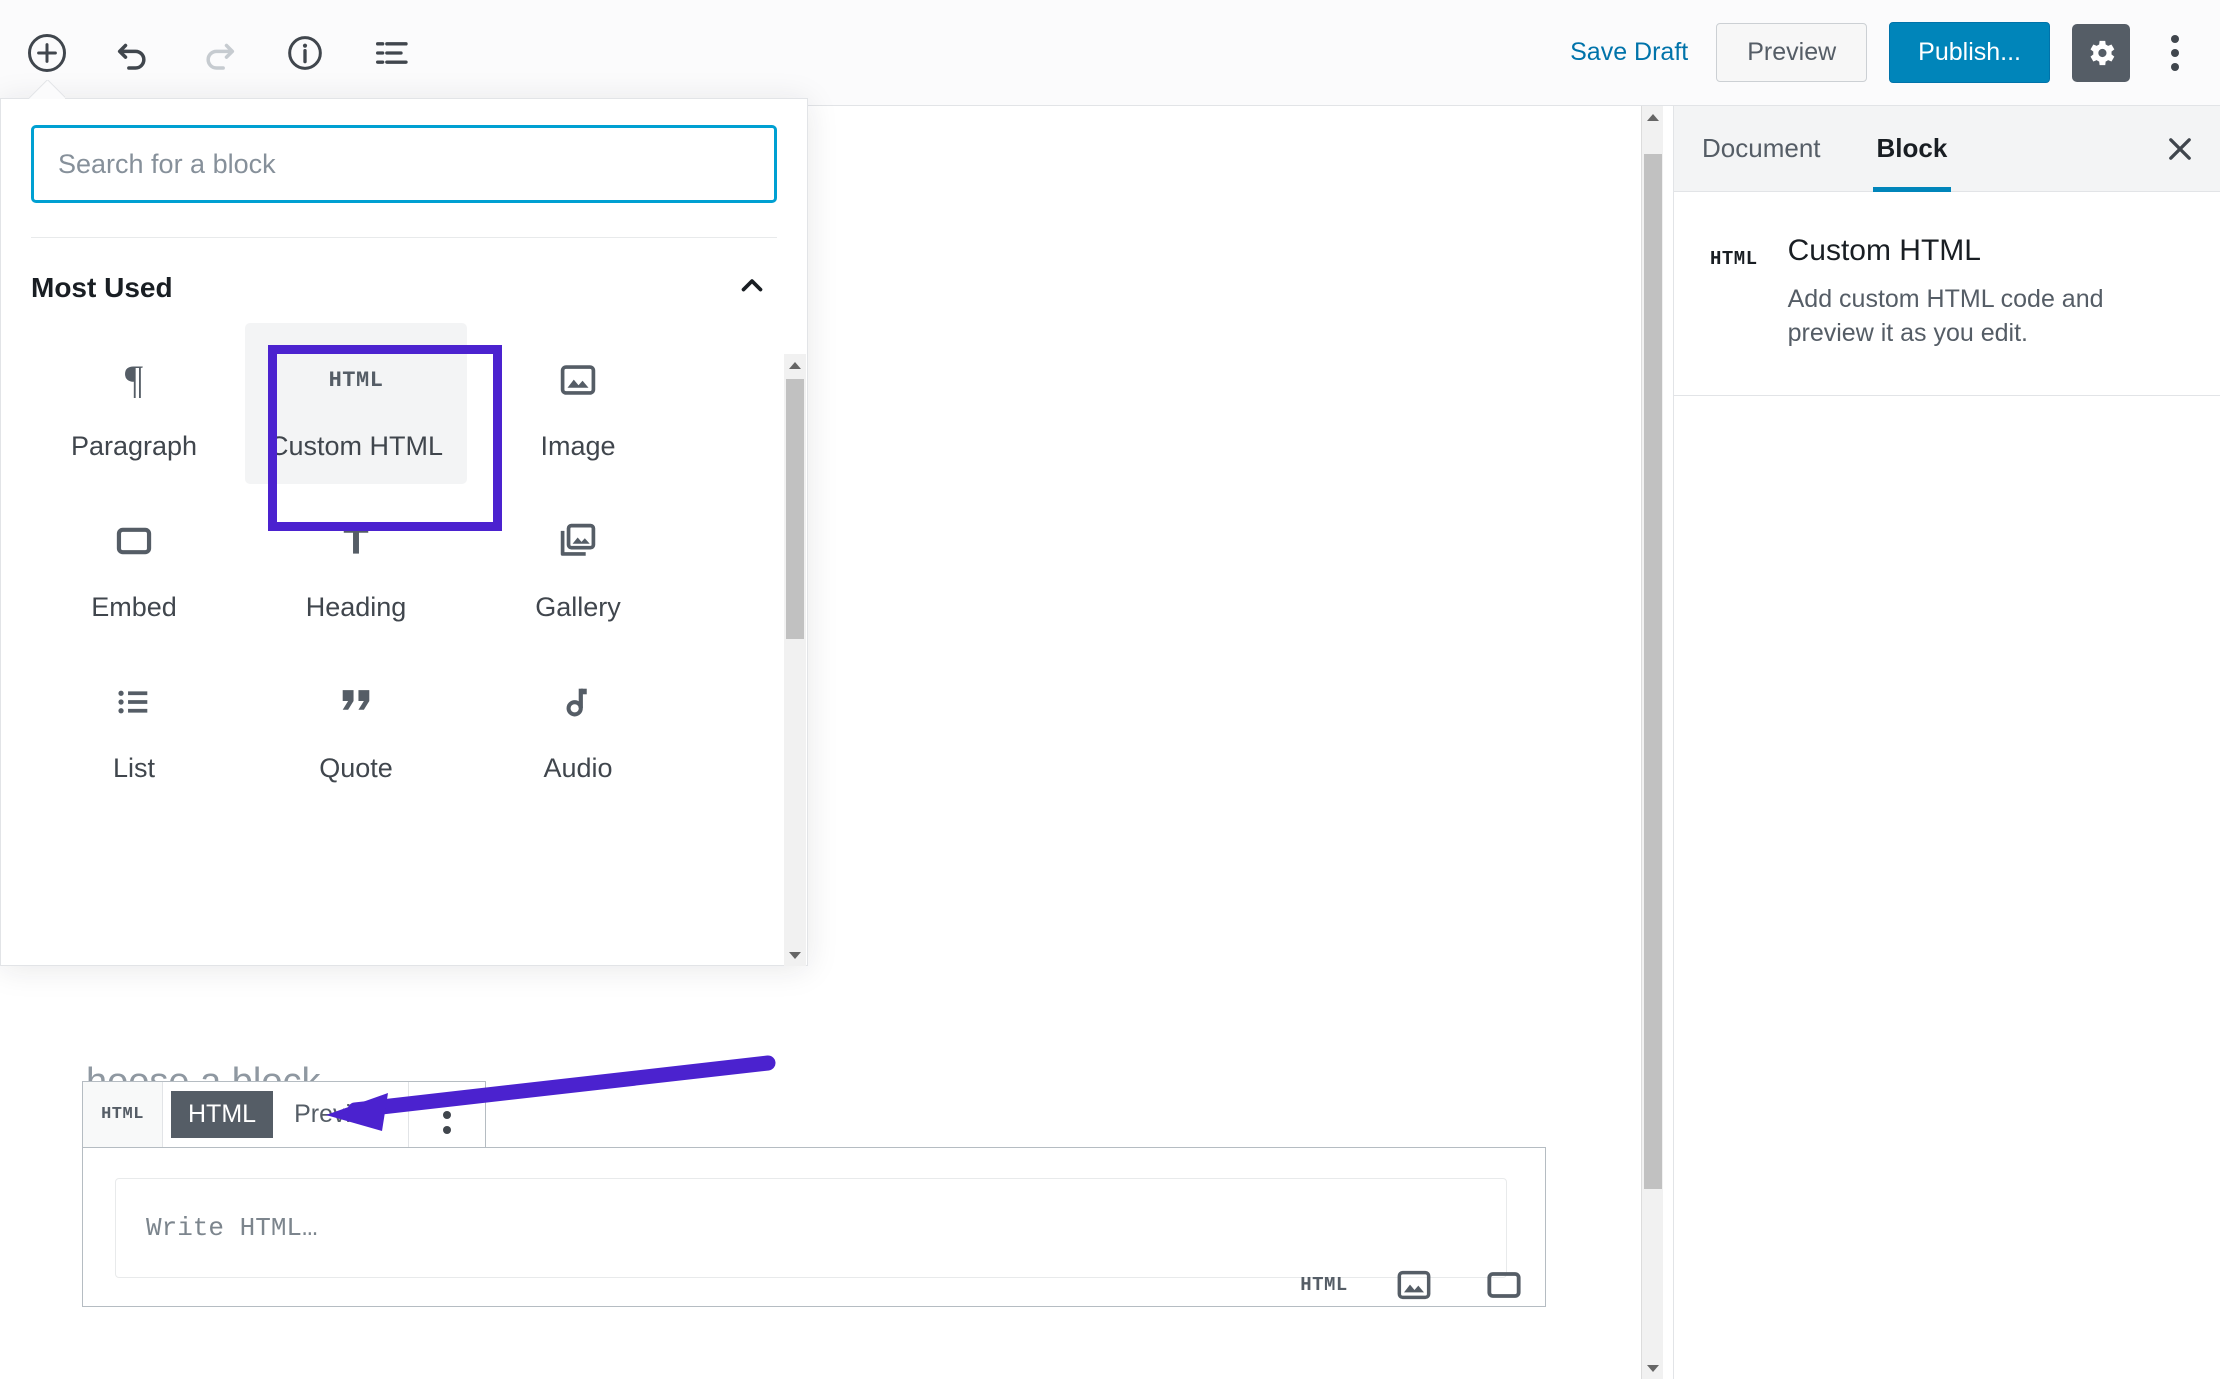 The image size is (2220, 1379). Describe the element at coordinates (1792, 52) in the screenshot. I see `preview-button: Preview` at that location.